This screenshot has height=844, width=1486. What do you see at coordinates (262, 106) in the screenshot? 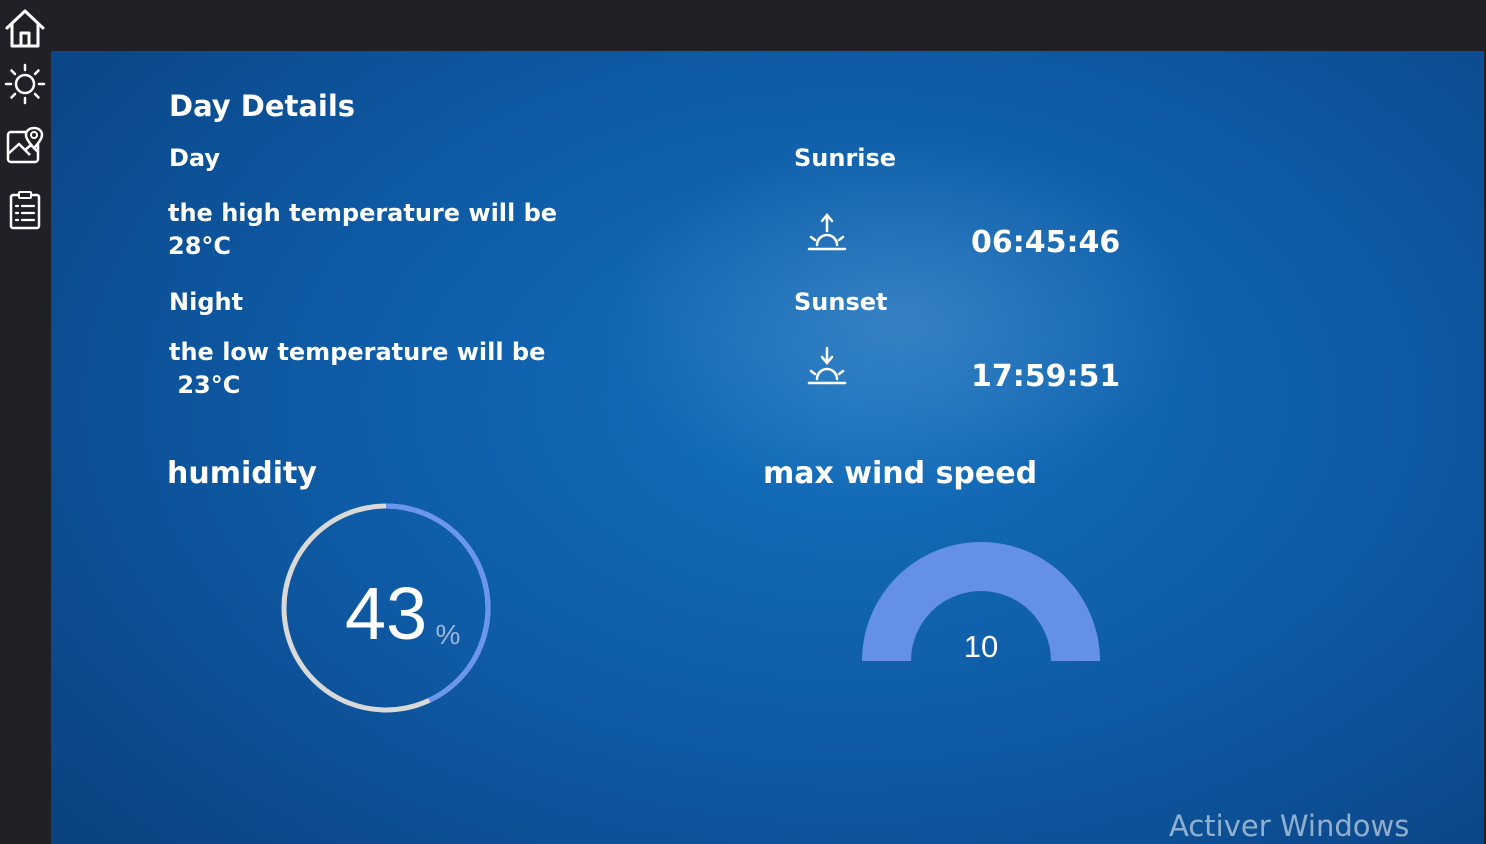
I see `page-title: Day Details` at bounding box center [262, 106].